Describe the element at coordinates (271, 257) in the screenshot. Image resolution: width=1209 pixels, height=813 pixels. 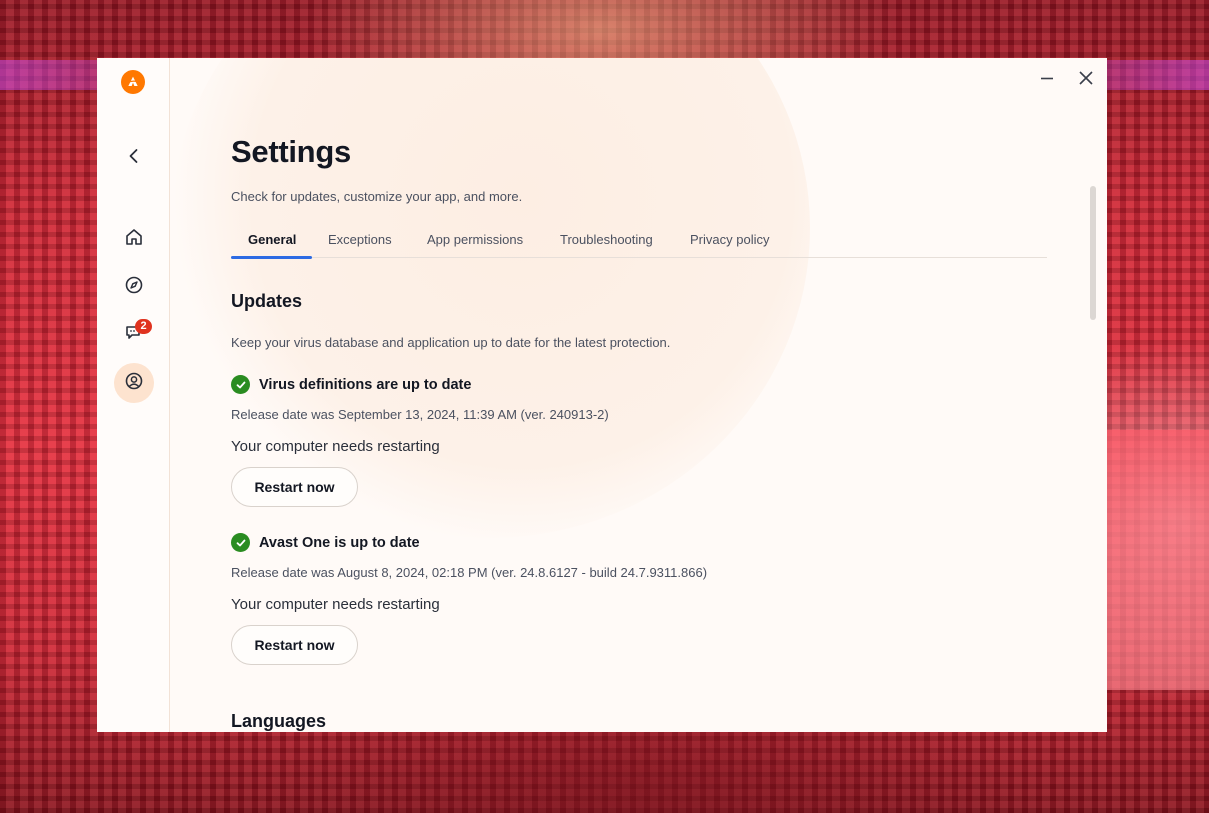
I see `active-tab-indicator` at that location.